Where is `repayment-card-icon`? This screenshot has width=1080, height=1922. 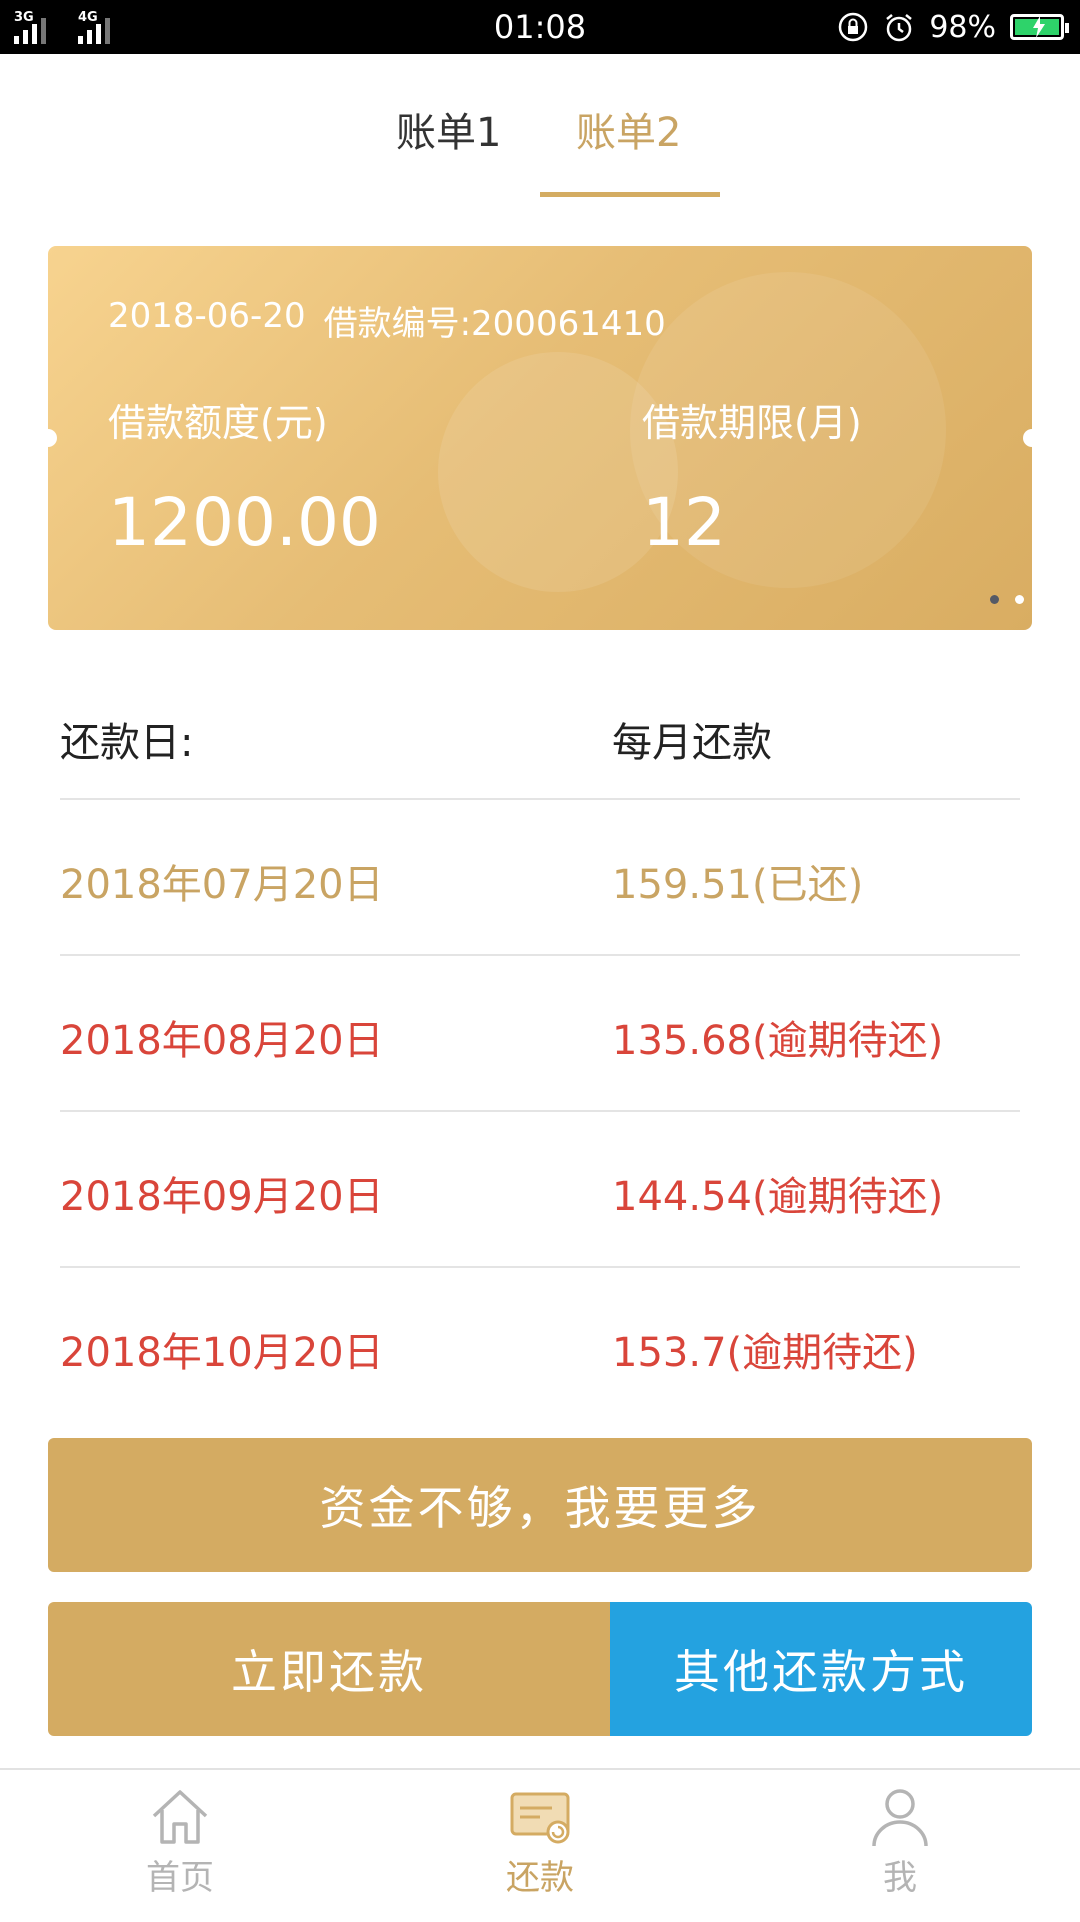
repayment-card-icon is located at coordinates (540, 1818).